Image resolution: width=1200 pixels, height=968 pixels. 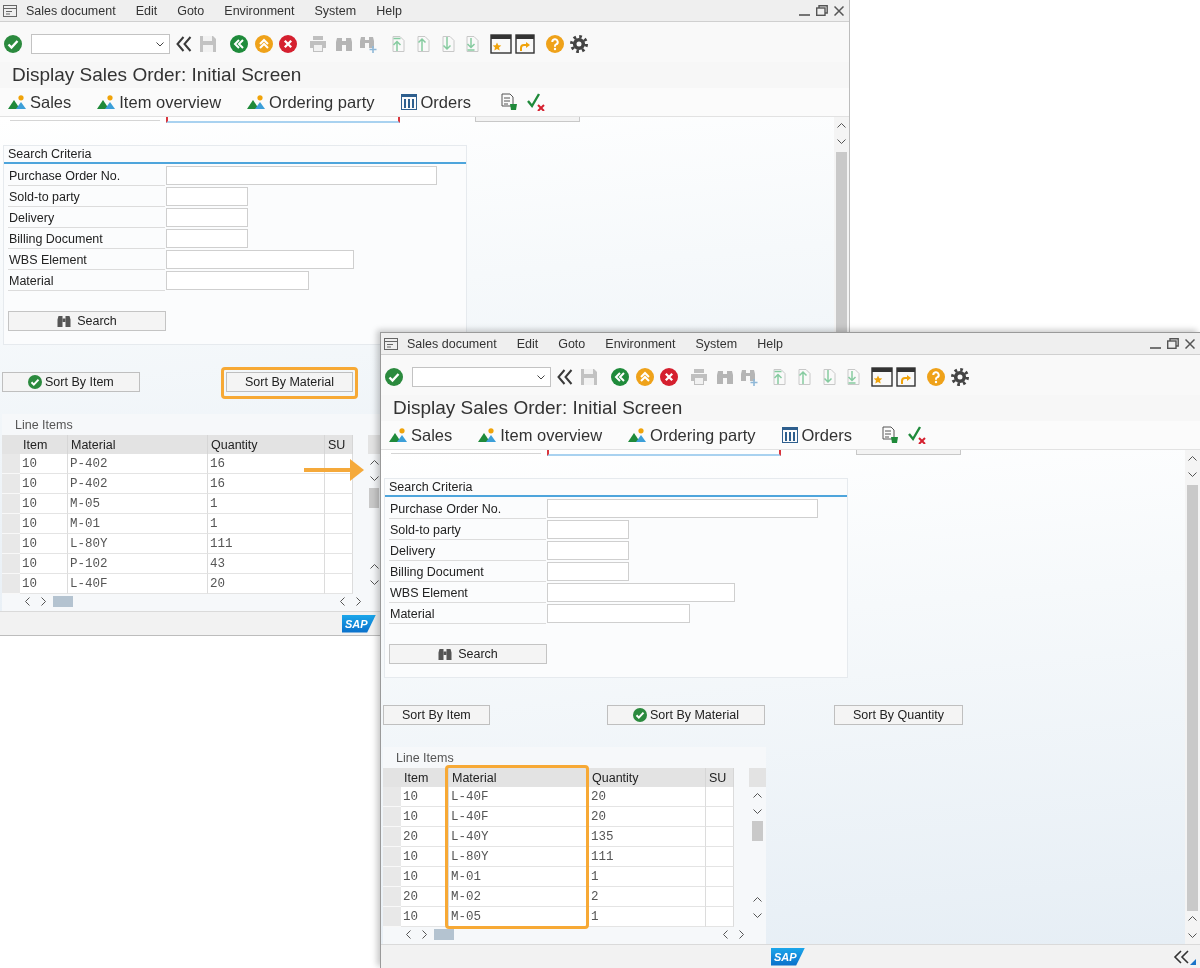 What do you see at coordinates (335, 10) in the screenshot?
I see `menu-item: System` at bounding box center [335, 10].